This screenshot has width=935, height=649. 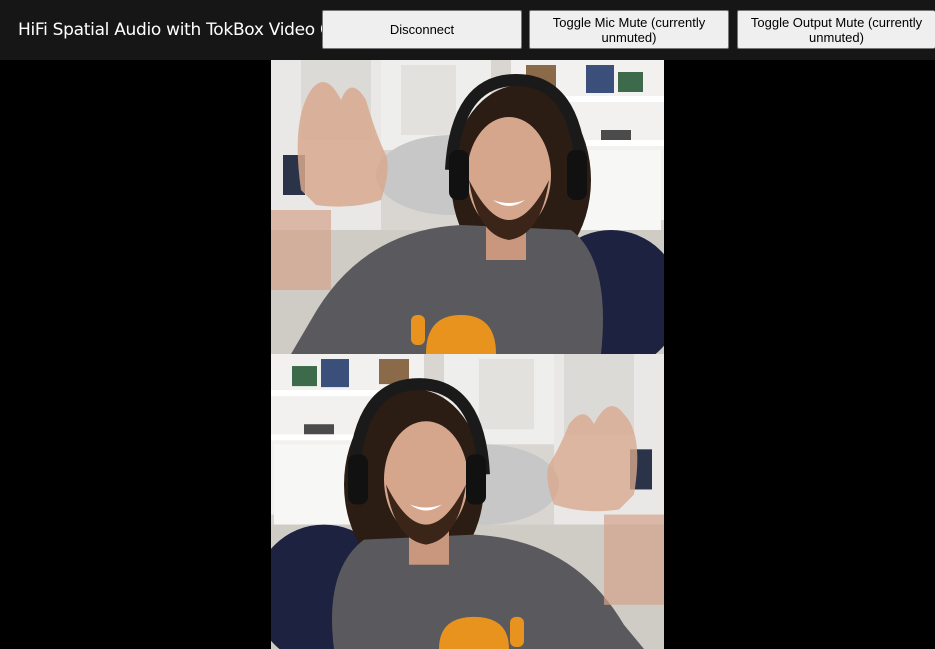 I want to click on disconnect-button: Disconnect, so click(x=422, y=29).